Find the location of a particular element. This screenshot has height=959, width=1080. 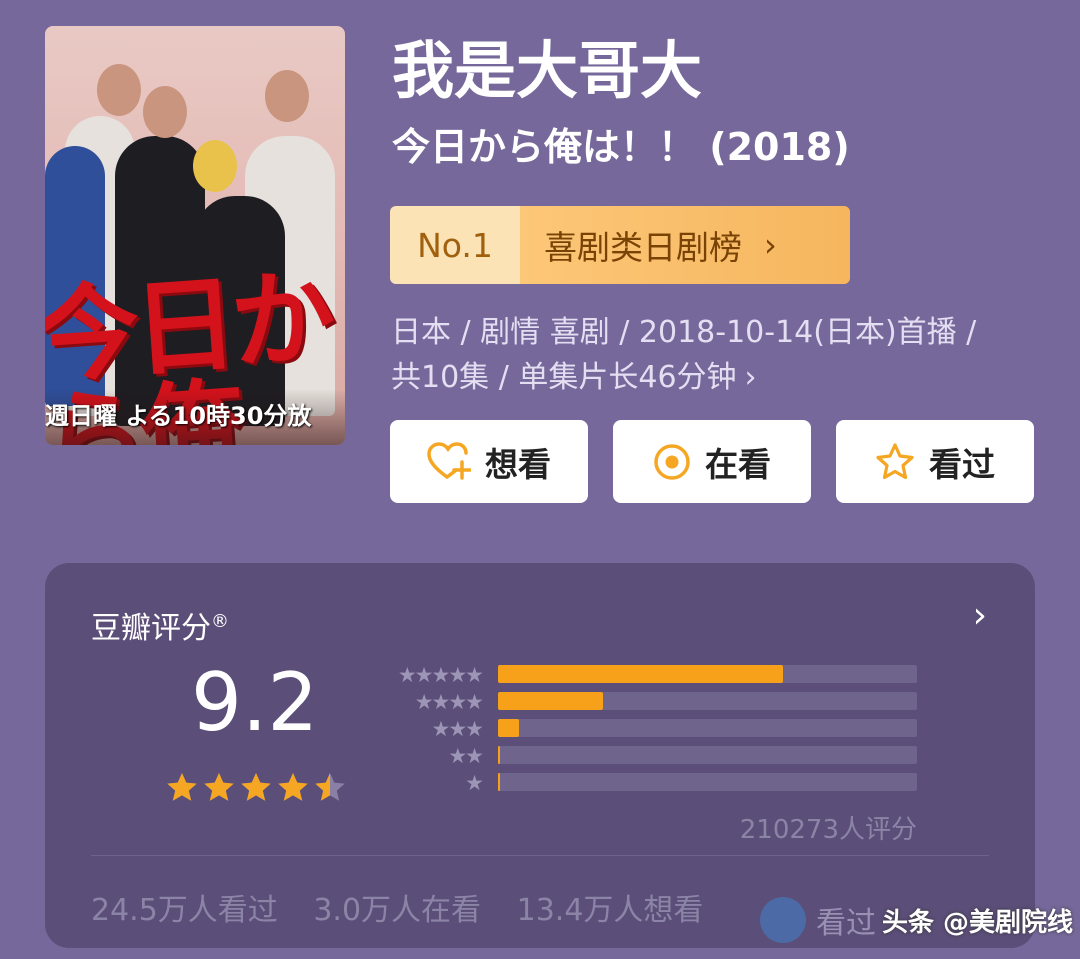

star-rating is located at coordinates (256, 788).